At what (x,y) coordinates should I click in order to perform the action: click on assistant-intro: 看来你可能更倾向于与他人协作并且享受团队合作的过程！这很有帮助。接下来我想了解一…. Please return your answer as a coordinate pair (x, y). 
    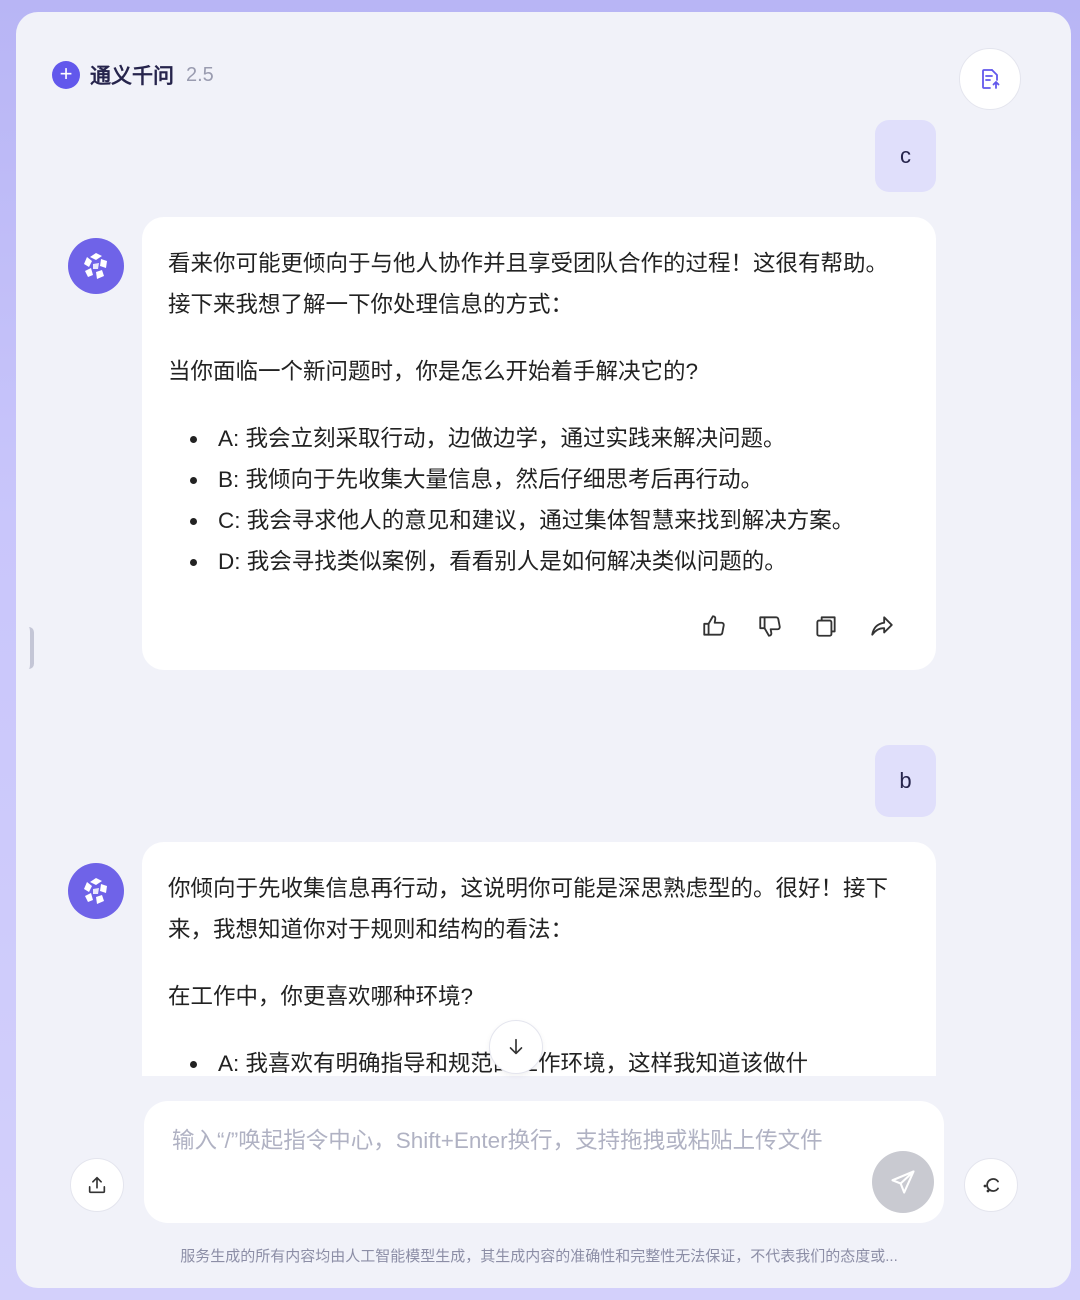
    Looking at the image, I should click on (528, 284).